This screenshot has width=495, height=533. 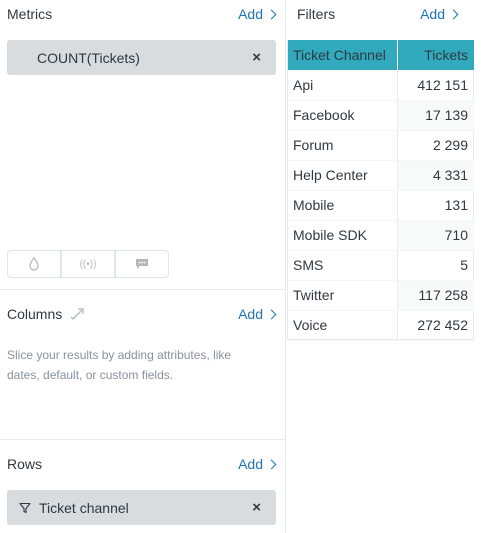 What do you see at coordinates (250, 314) in the screenshot?
I see `add-column-label: Add` at bounding box center [250, 314].